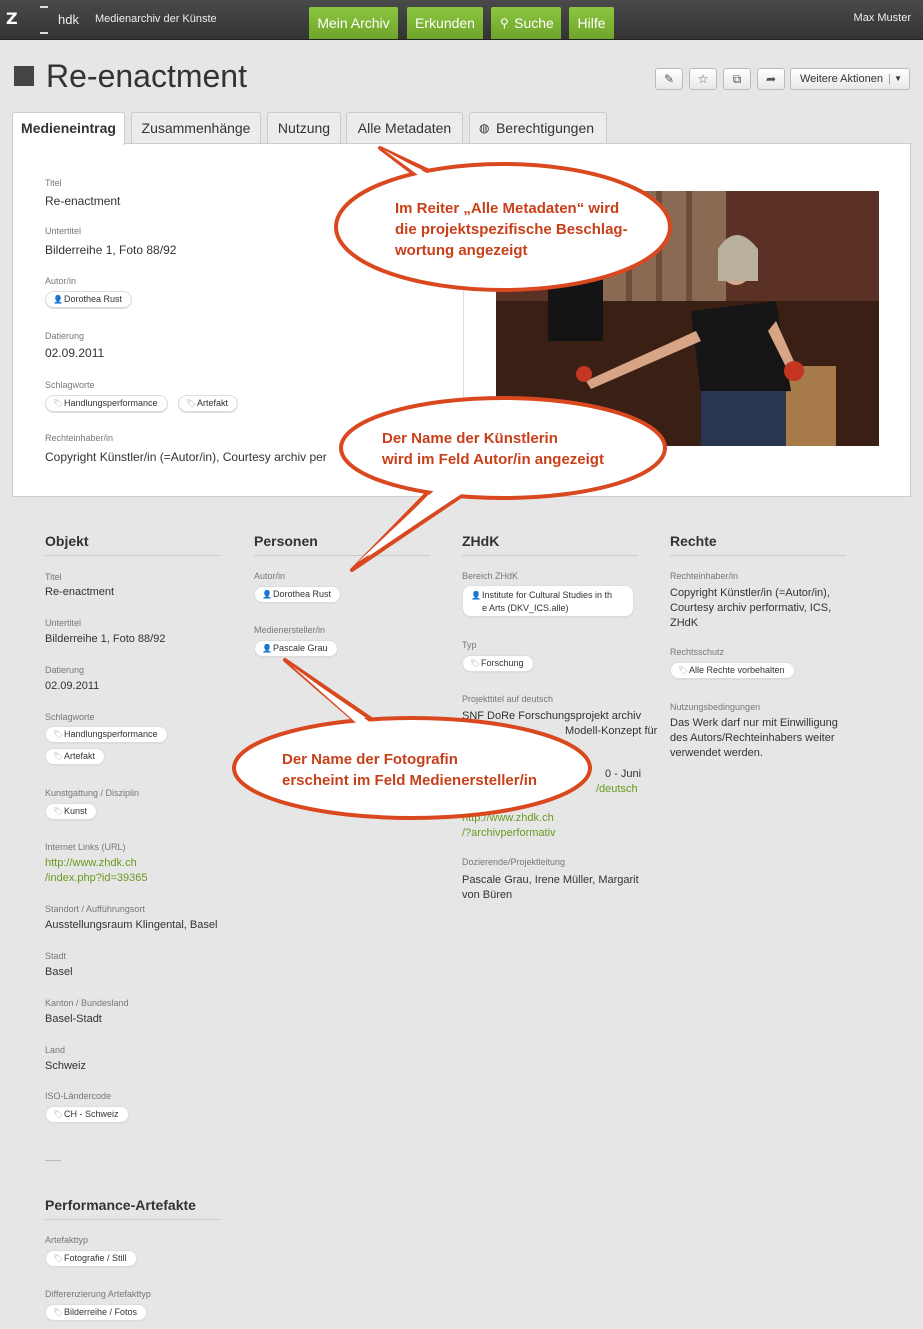 The image size is (923, 1329). I want to click on iso-tag: 🏷 CH - Schweiz, so click(87, 1114).